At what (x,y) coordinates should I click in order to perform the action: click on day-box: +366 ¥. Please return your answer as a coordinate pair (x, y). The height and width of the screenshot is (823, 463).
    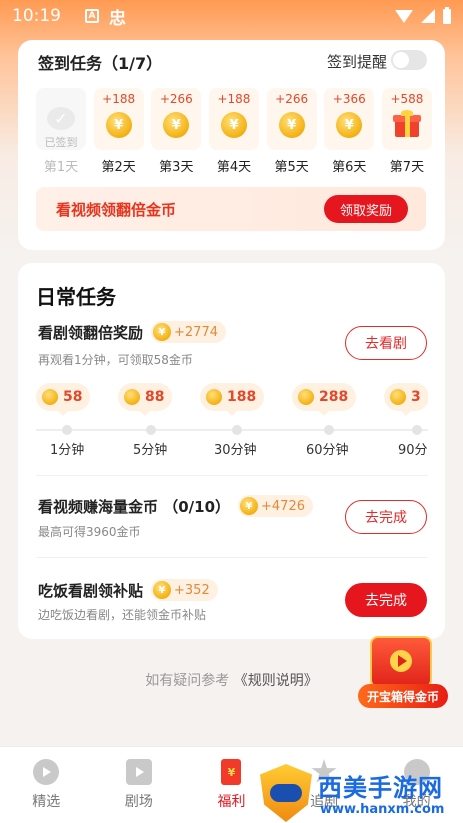
    Looking at the image, I should click on (349, 119).